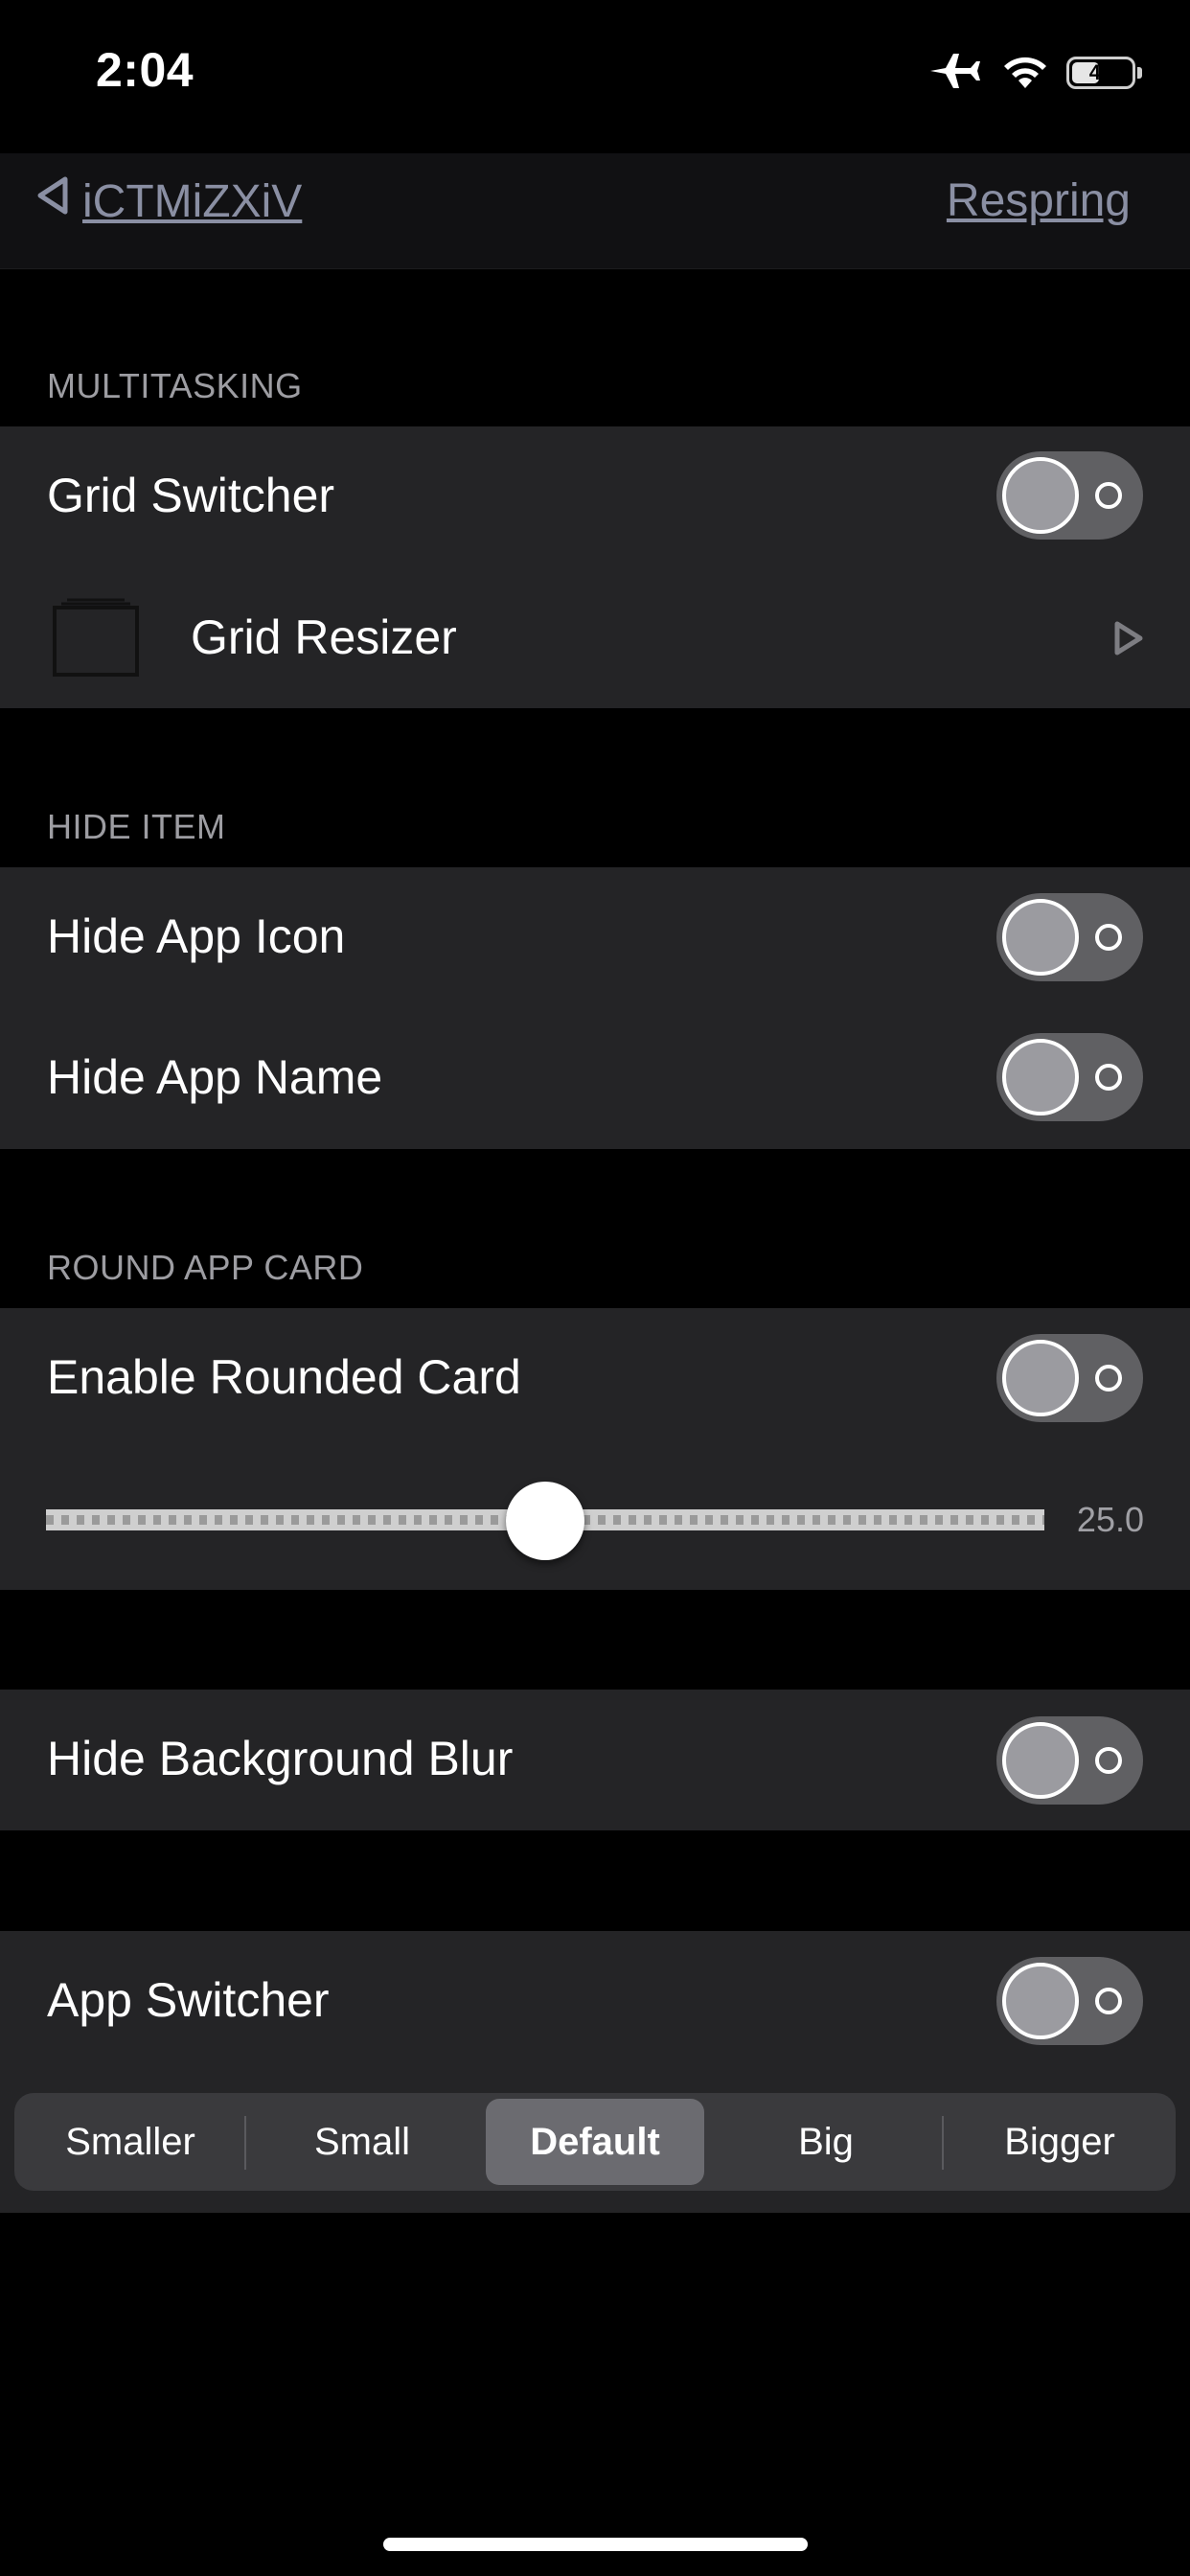 This screenshot has height=2576, width=1190. I want to click on status-icons: 43, so click(1035, 73).